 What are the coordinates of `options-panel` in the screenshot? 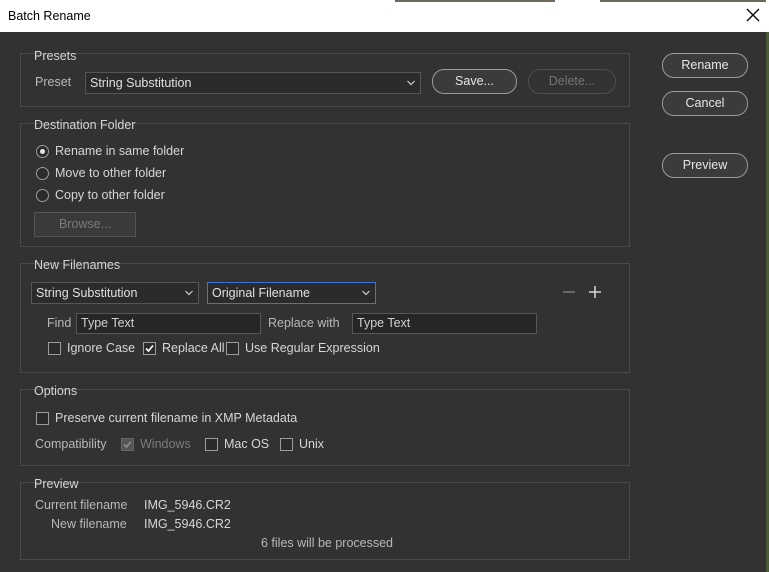 It's located at (325, 427).